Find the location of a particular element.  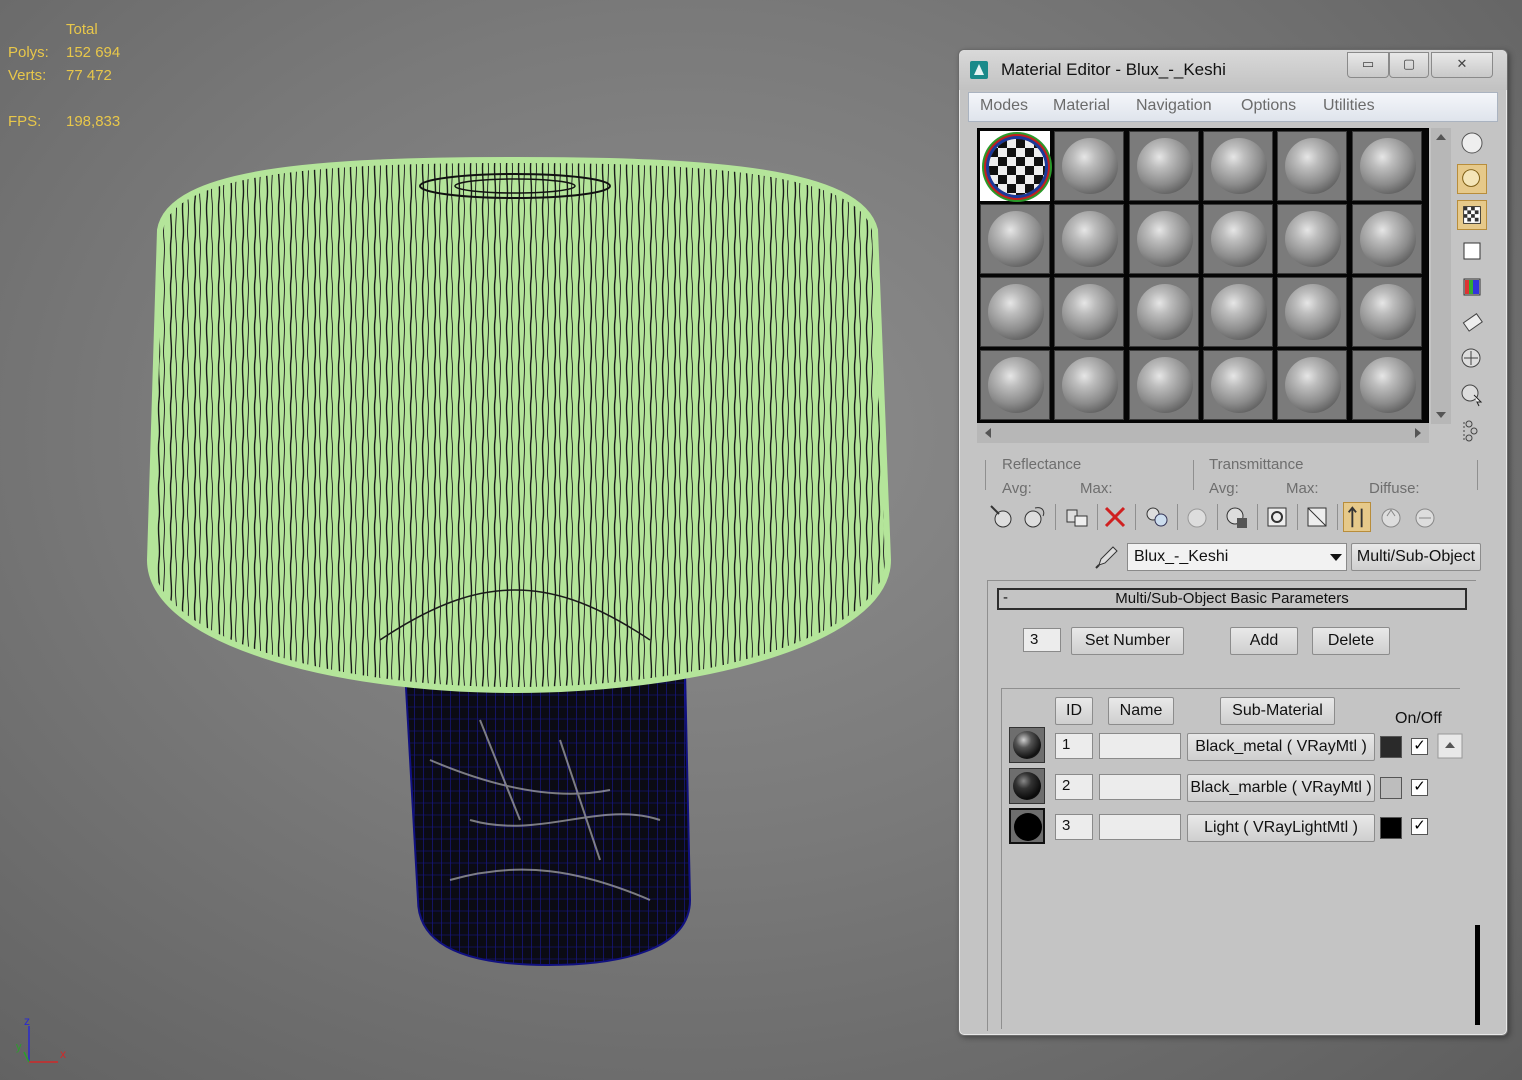

list-scroll-up-icon is located at coordinates (1450, 746).